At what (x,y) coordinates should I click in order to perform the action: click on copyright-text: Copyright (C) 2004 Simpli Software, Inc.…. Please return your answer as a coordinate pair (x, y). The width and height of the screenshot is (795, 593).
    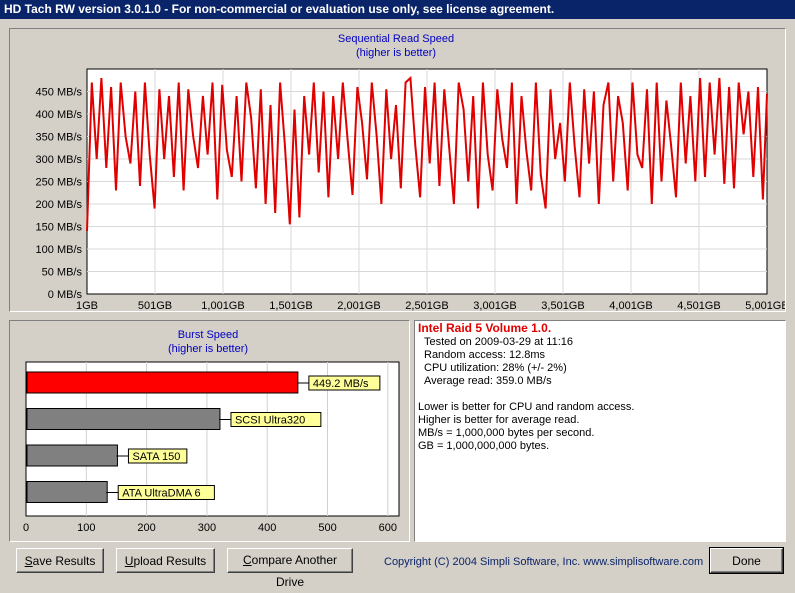
    Looking at the image, I should click on (544, 562).